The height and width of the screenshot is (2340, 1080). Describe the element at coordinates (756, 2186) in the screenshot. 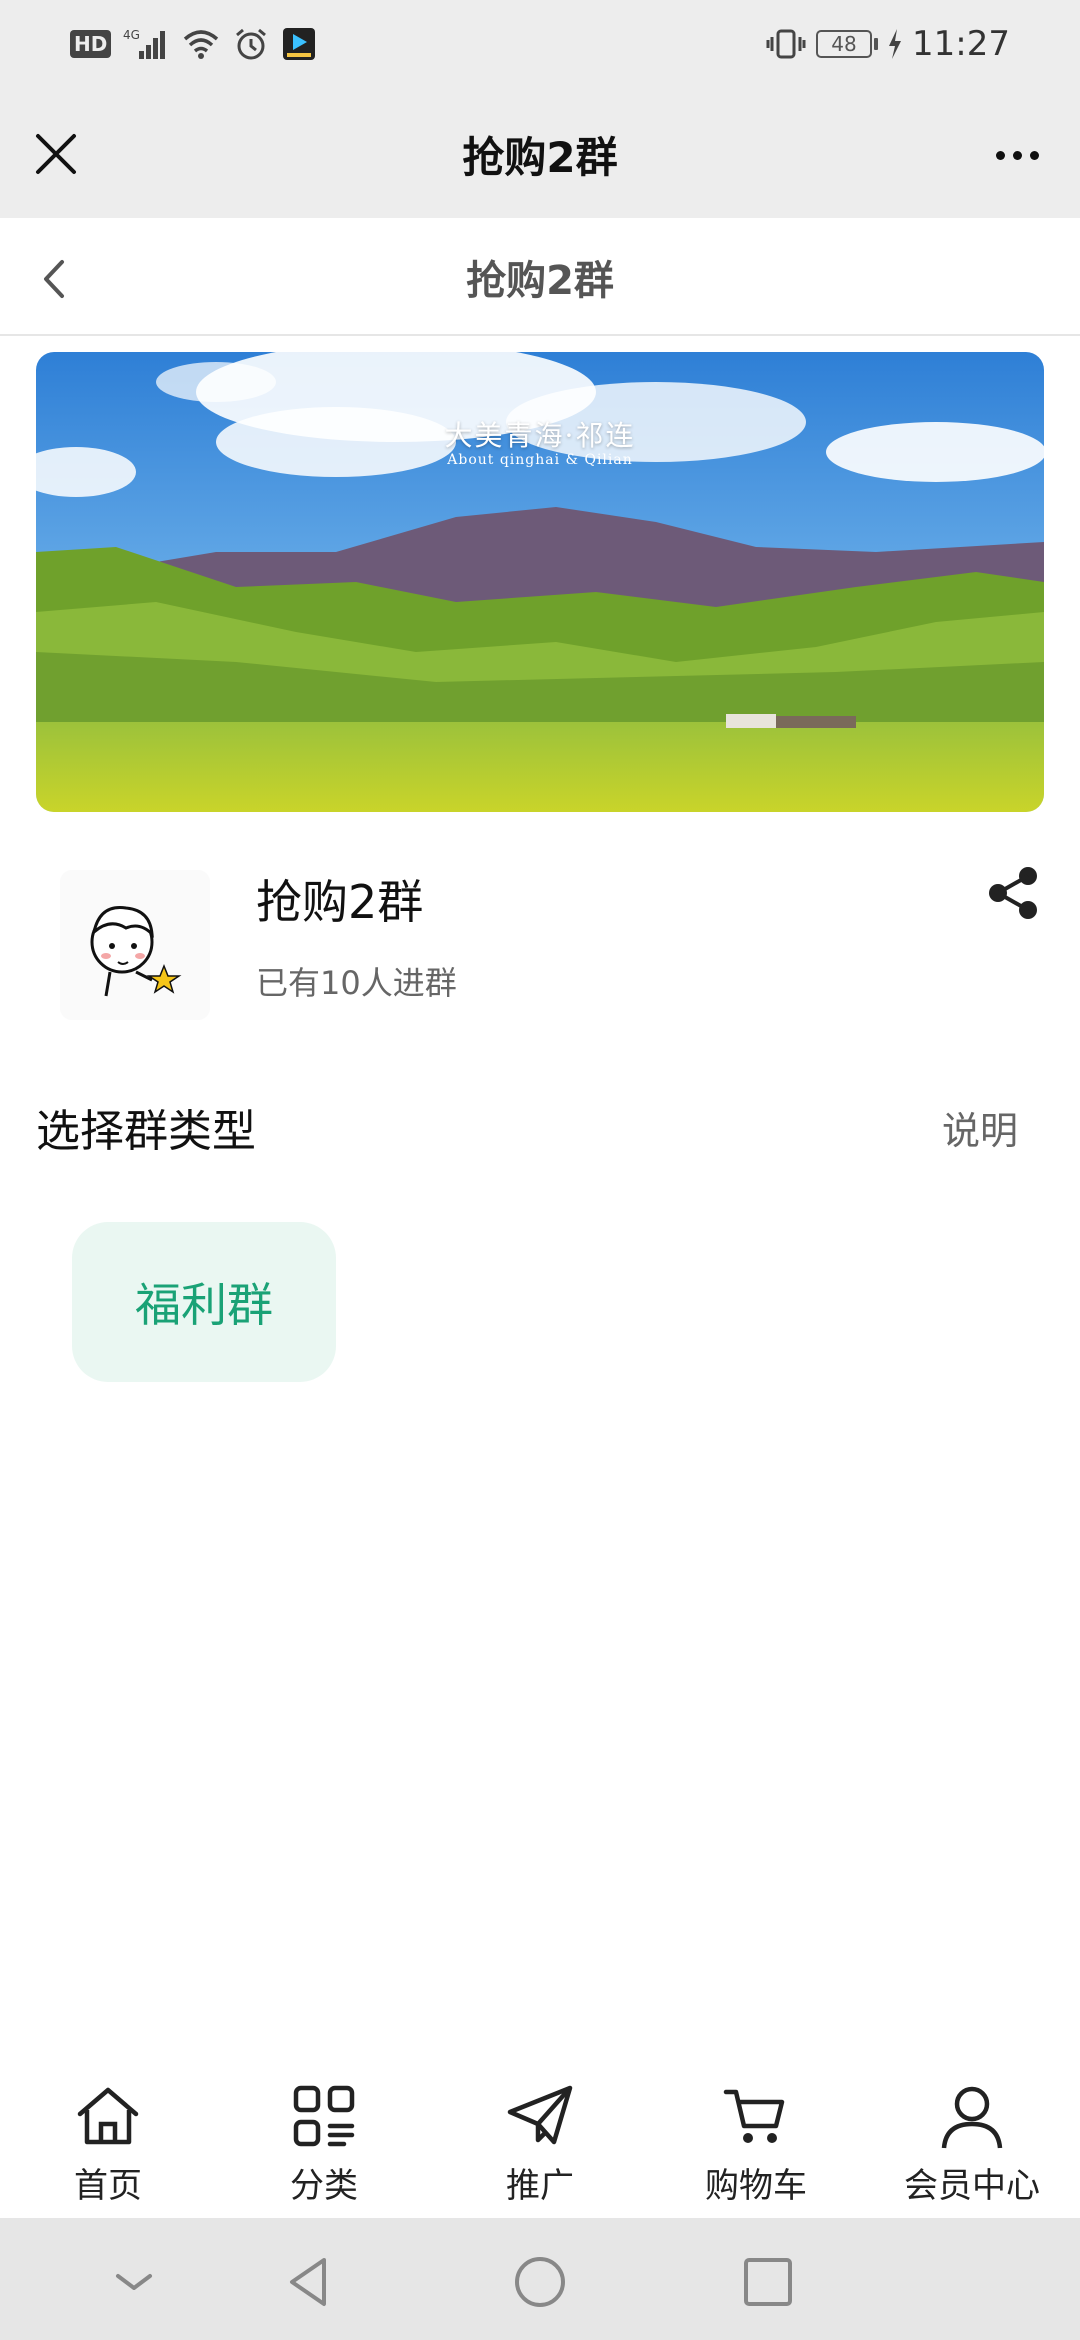

I see `tab-label-cart: 购物车` at that location.